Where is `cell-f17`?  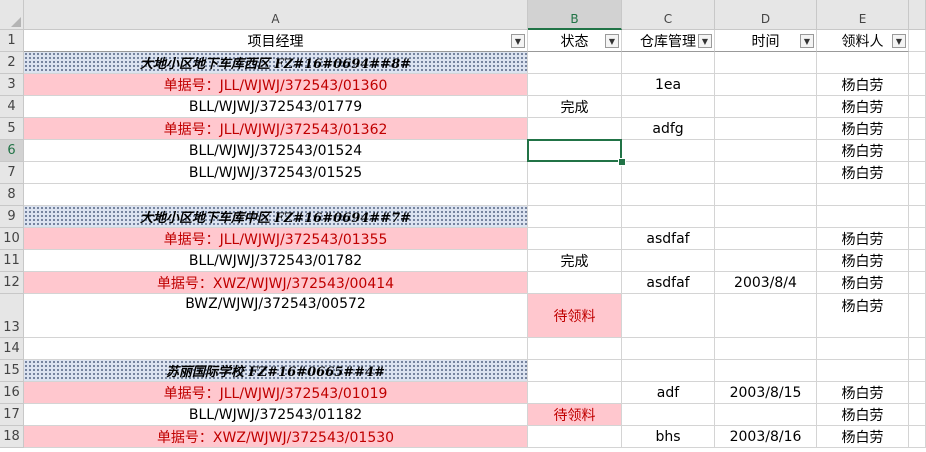 cell-f17 is located at coordinates (917, 415).